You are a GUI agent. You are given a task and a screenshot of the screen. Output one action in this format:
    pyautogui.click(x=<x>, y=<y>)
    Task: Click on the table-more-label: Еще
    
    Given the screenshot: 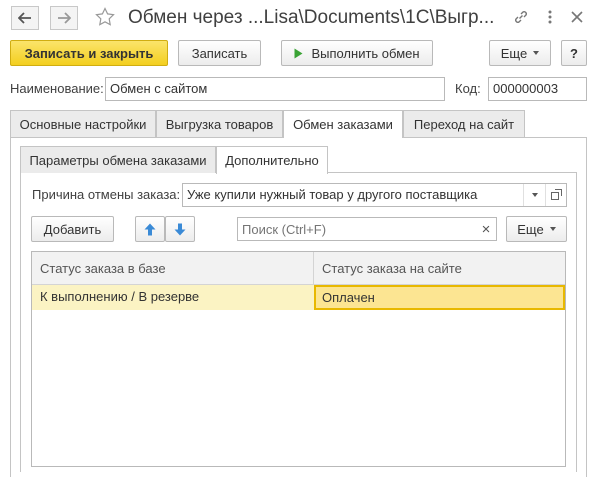 What is the action you would take?
    pyautogui.click(x=530, y=229)
    